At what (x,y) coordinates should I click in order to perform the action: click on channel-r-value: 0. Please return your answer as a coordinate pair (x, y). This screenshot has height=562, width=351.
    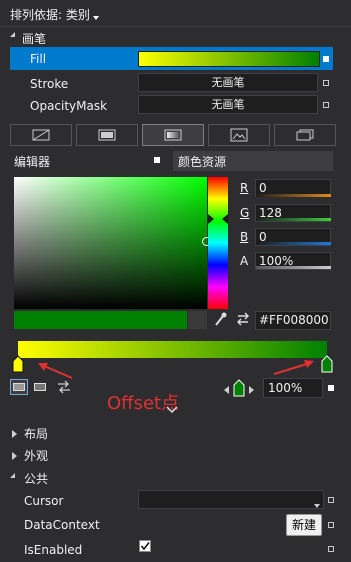
    Looking at the image, I should click on (263, 188).